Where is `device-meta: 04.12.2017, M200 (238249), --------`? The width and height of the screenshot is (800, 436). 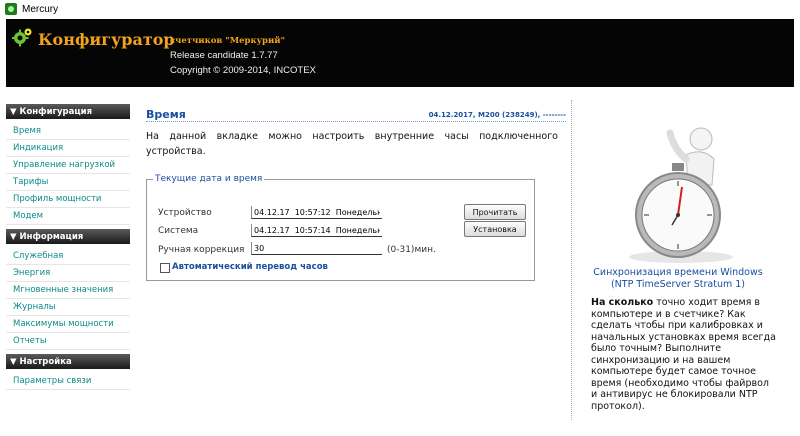
device-meta: 04.12.2017, M200 (238249), -------- is located at coordinates (497, 115).